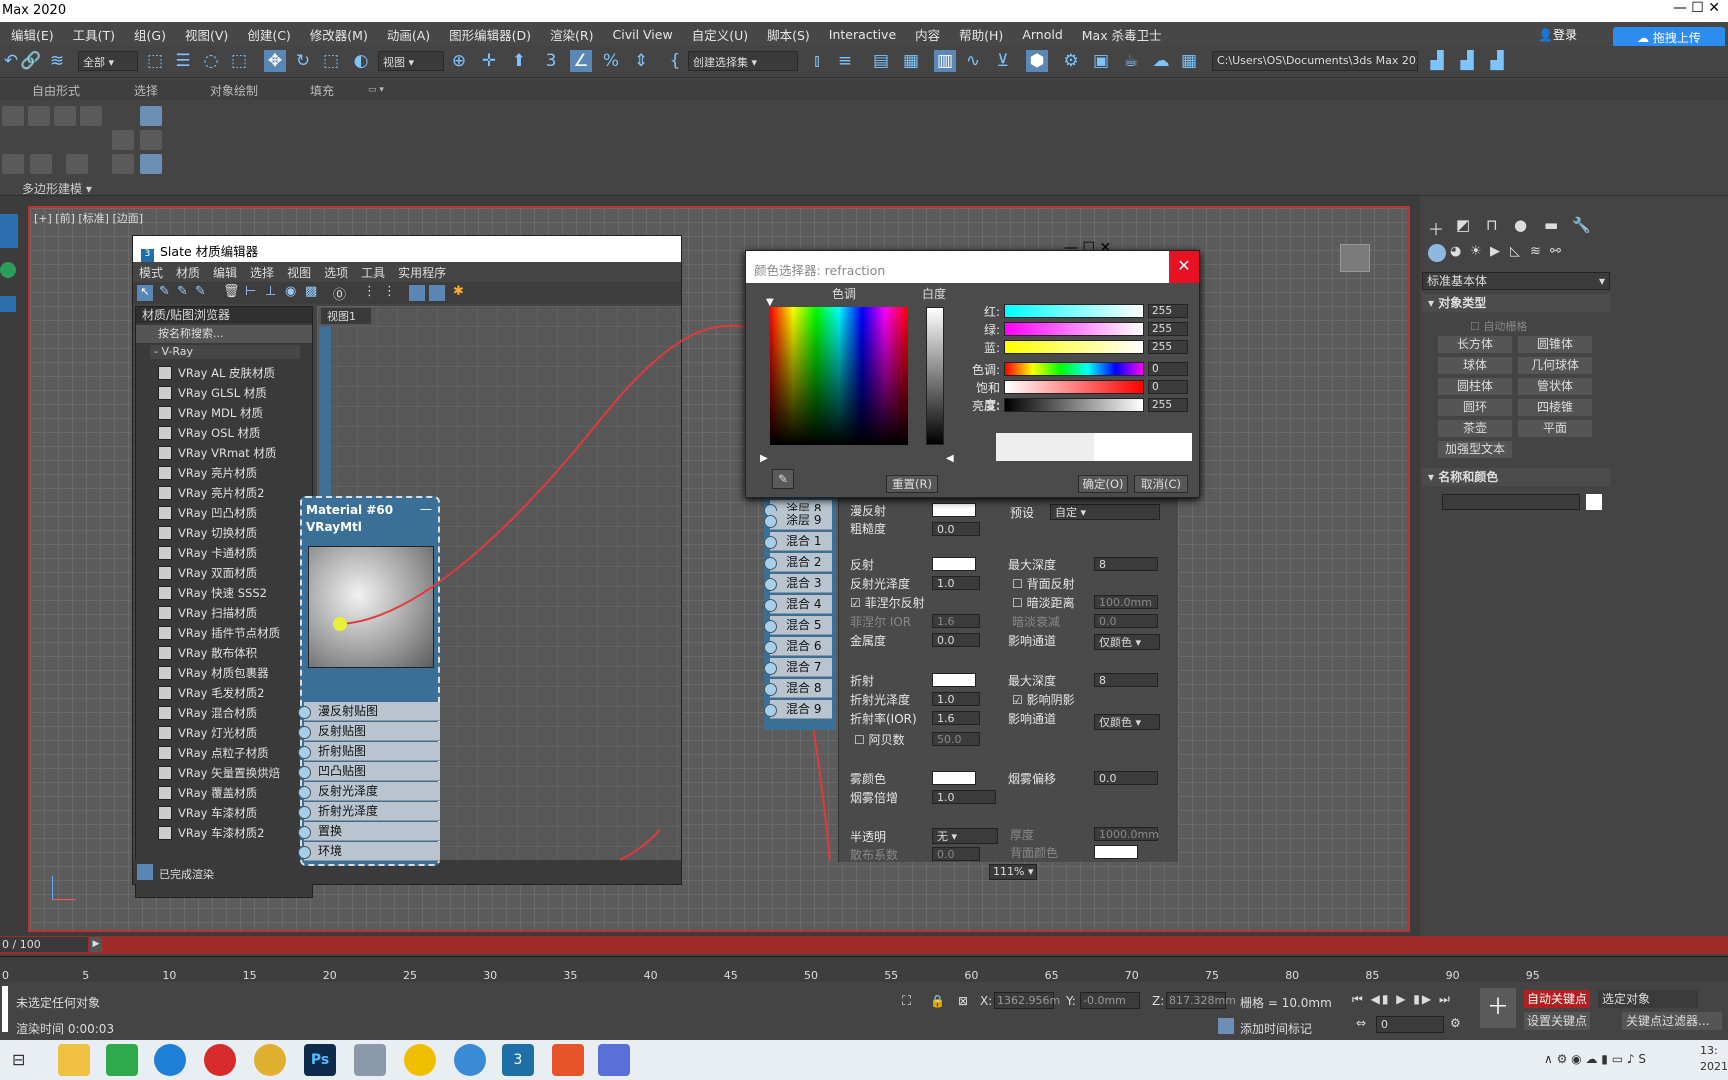 The height and width of the screenshot is (1080, 1728). What do you see at coordinates (954, 564) in the screenshot?
I see `reflect-swatch` at bounding box center [954, 564].